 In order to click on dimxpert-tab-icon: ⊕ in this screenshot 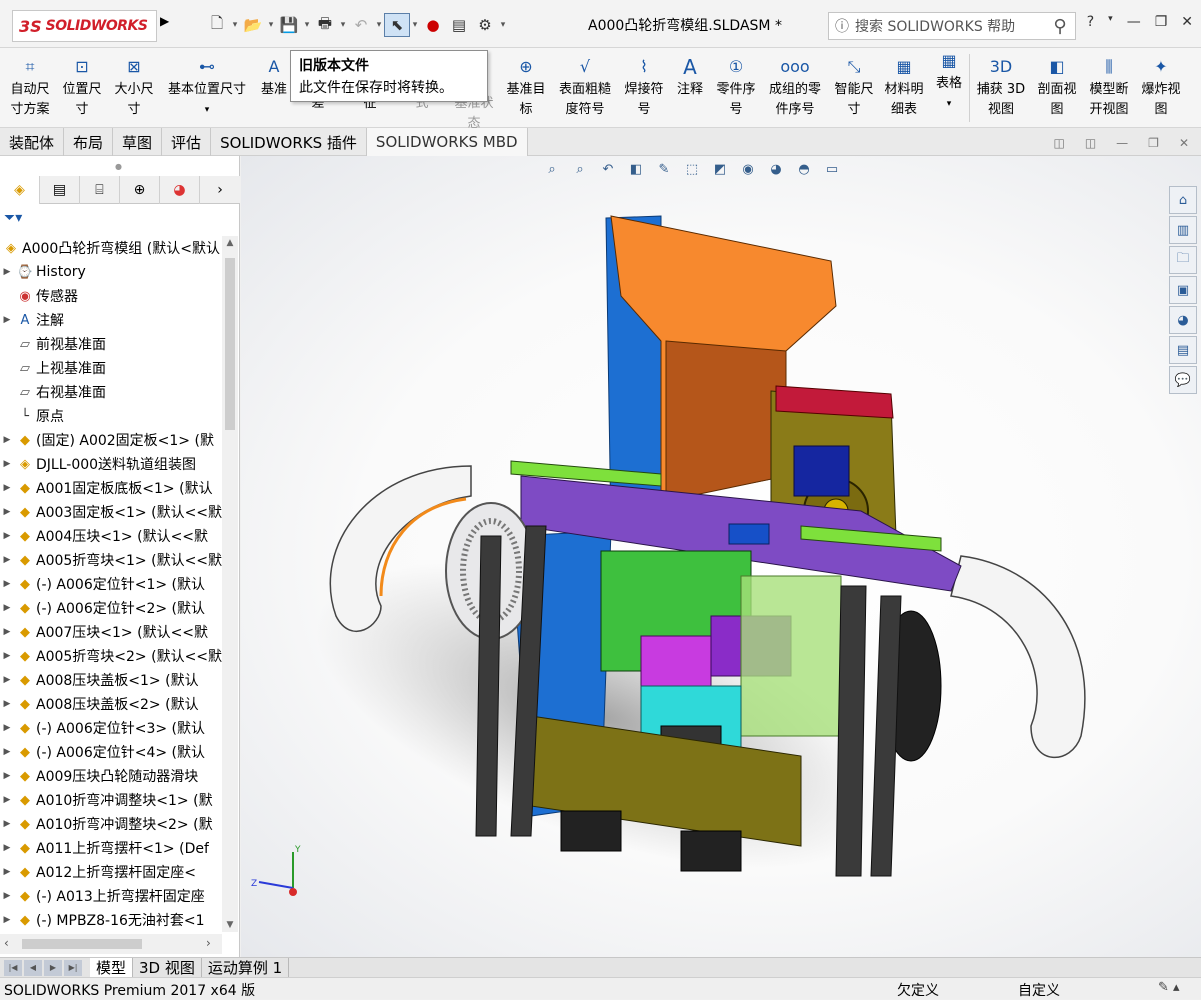, I will do `click(140, 190)`.